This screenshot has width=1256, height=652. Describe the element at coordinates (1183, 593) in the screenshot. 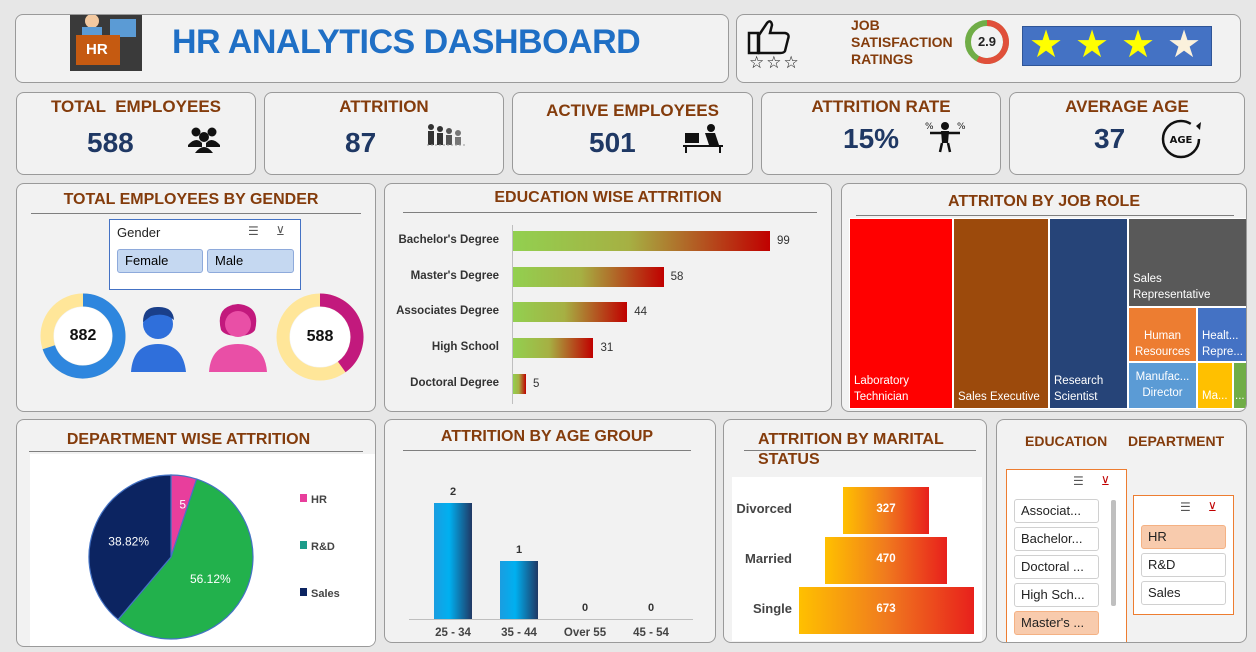

I see `department-slicer-item: Sales` at that location.